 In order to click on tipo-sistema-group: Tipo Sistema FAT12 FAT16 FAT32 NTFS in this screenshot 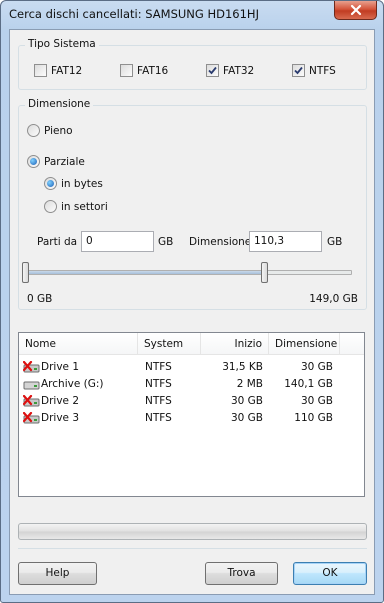, I will do `click(192, 64)`.